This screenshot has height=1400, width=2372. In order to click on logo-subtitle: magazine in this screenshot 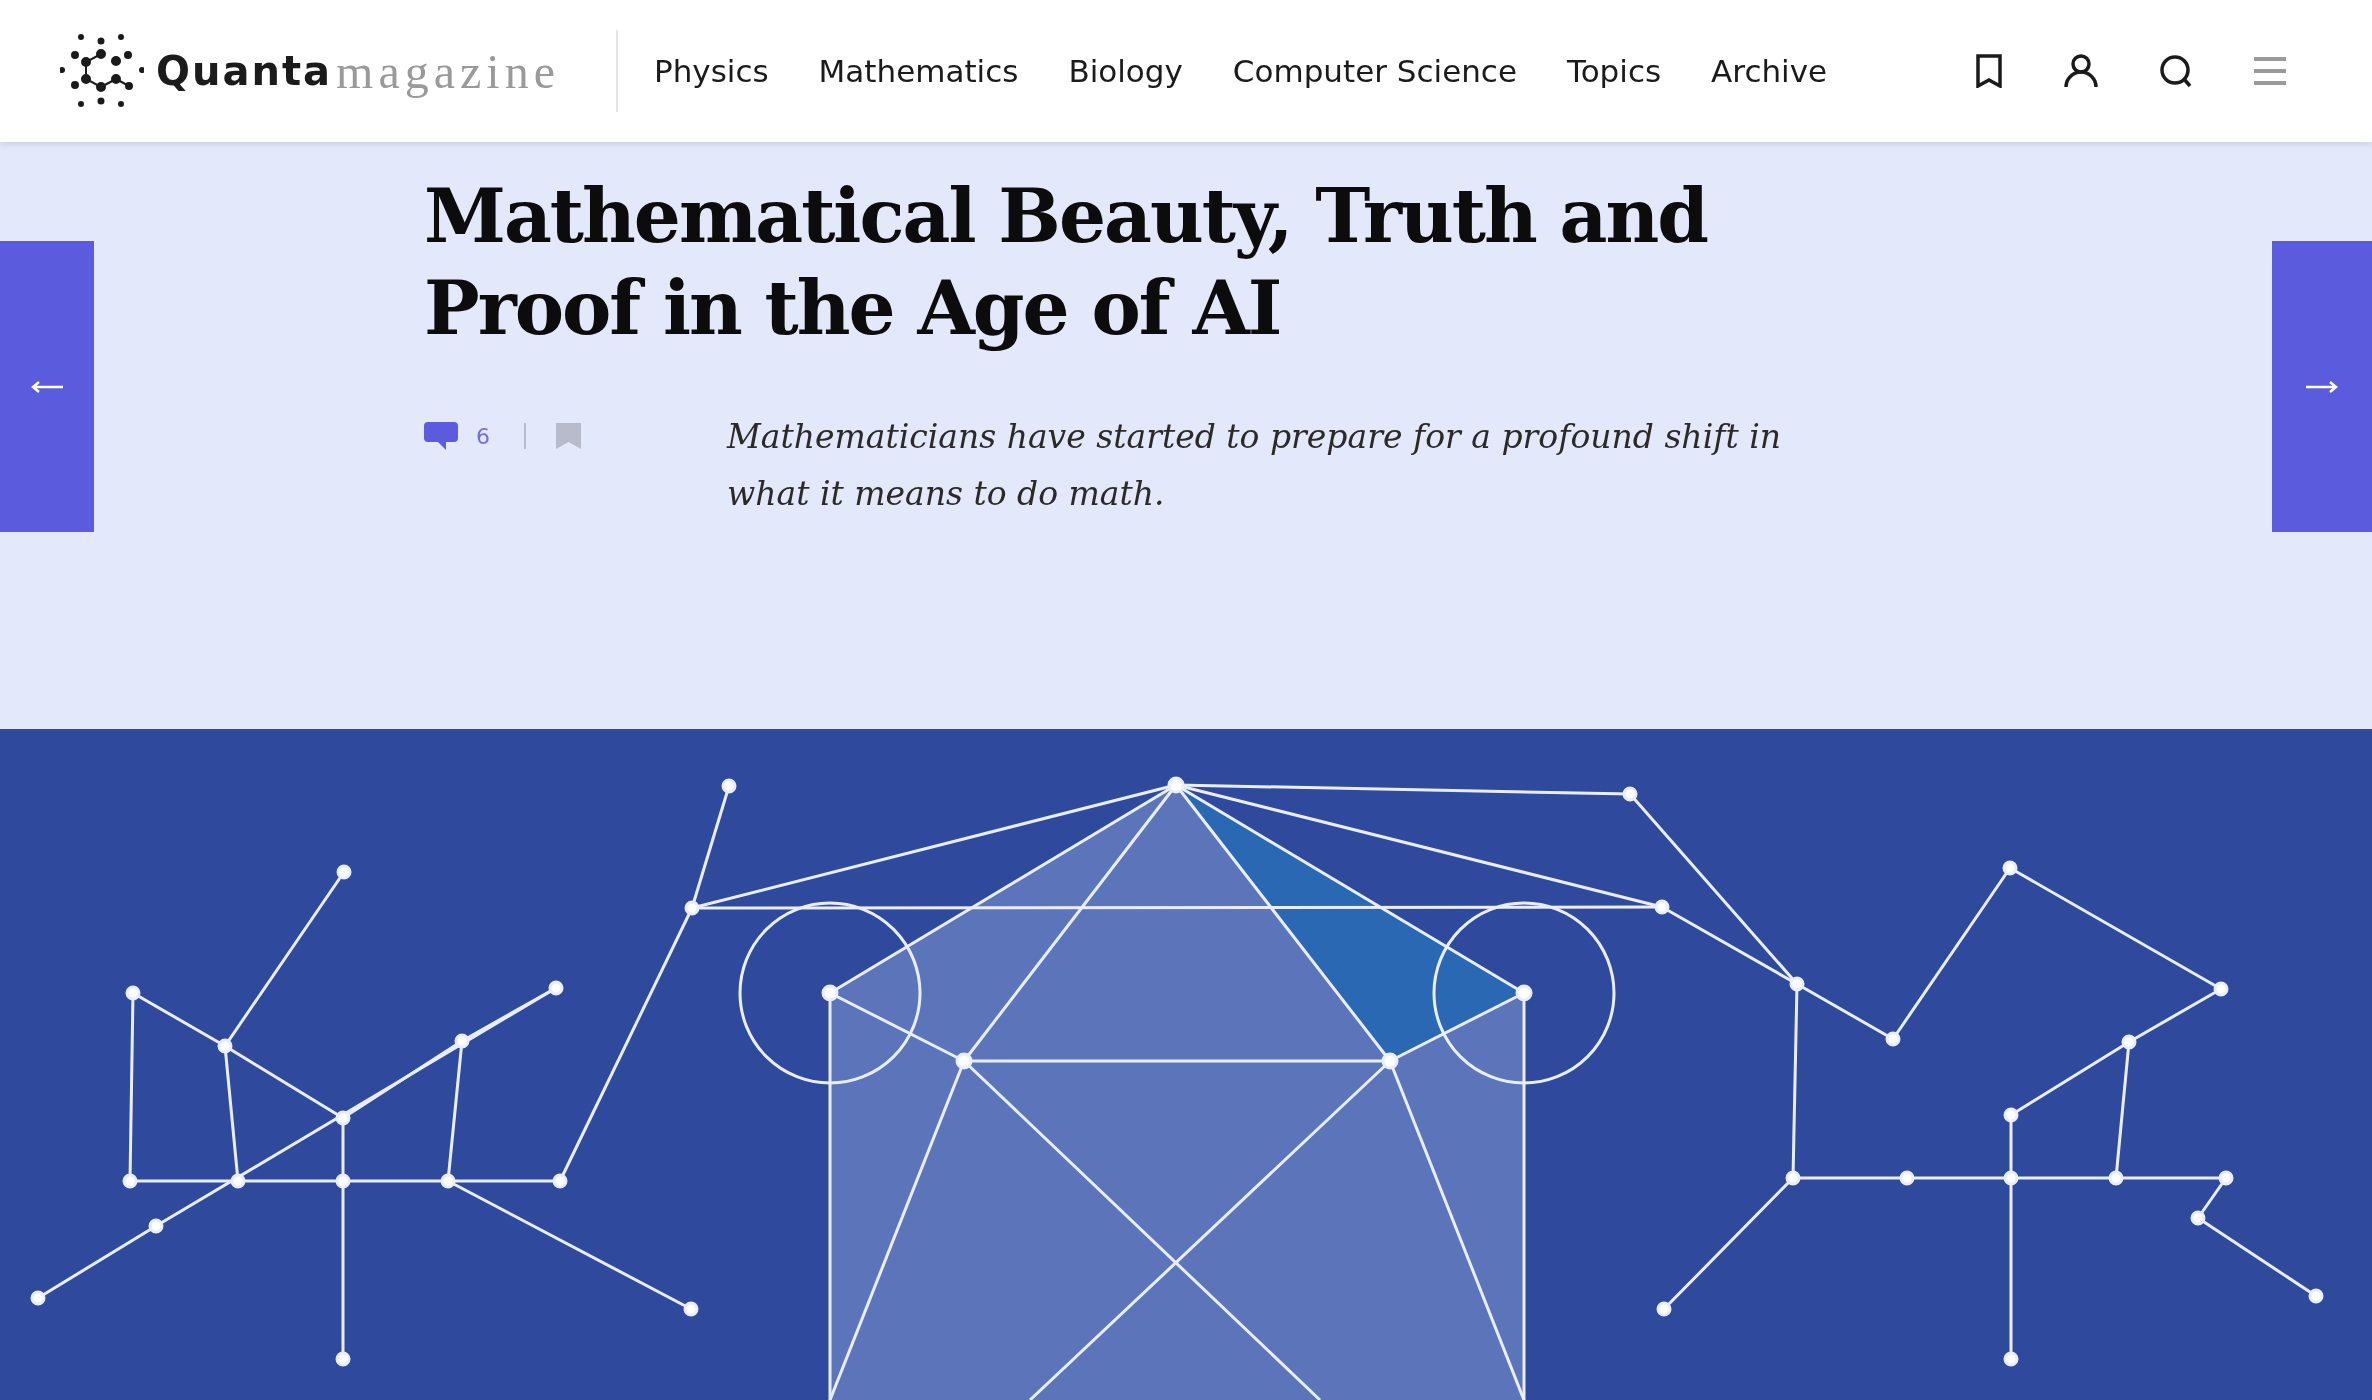, I will do `click(448, 71)`.